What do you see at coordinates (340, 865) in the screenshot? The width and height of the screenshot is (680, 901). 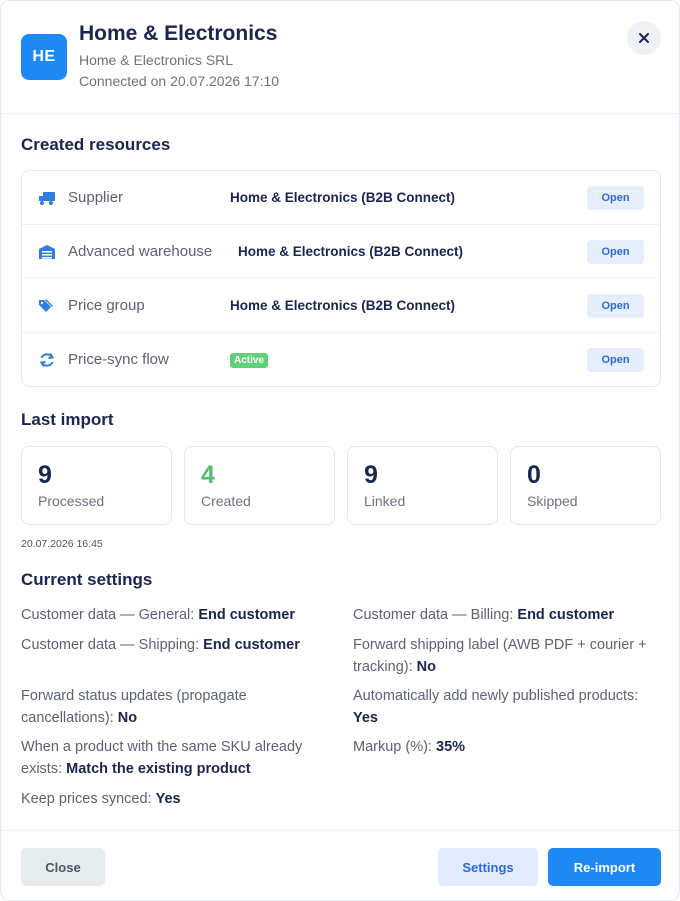 I see `modal-footer: Close Settings Re-import` at bounding box center [340, 865].